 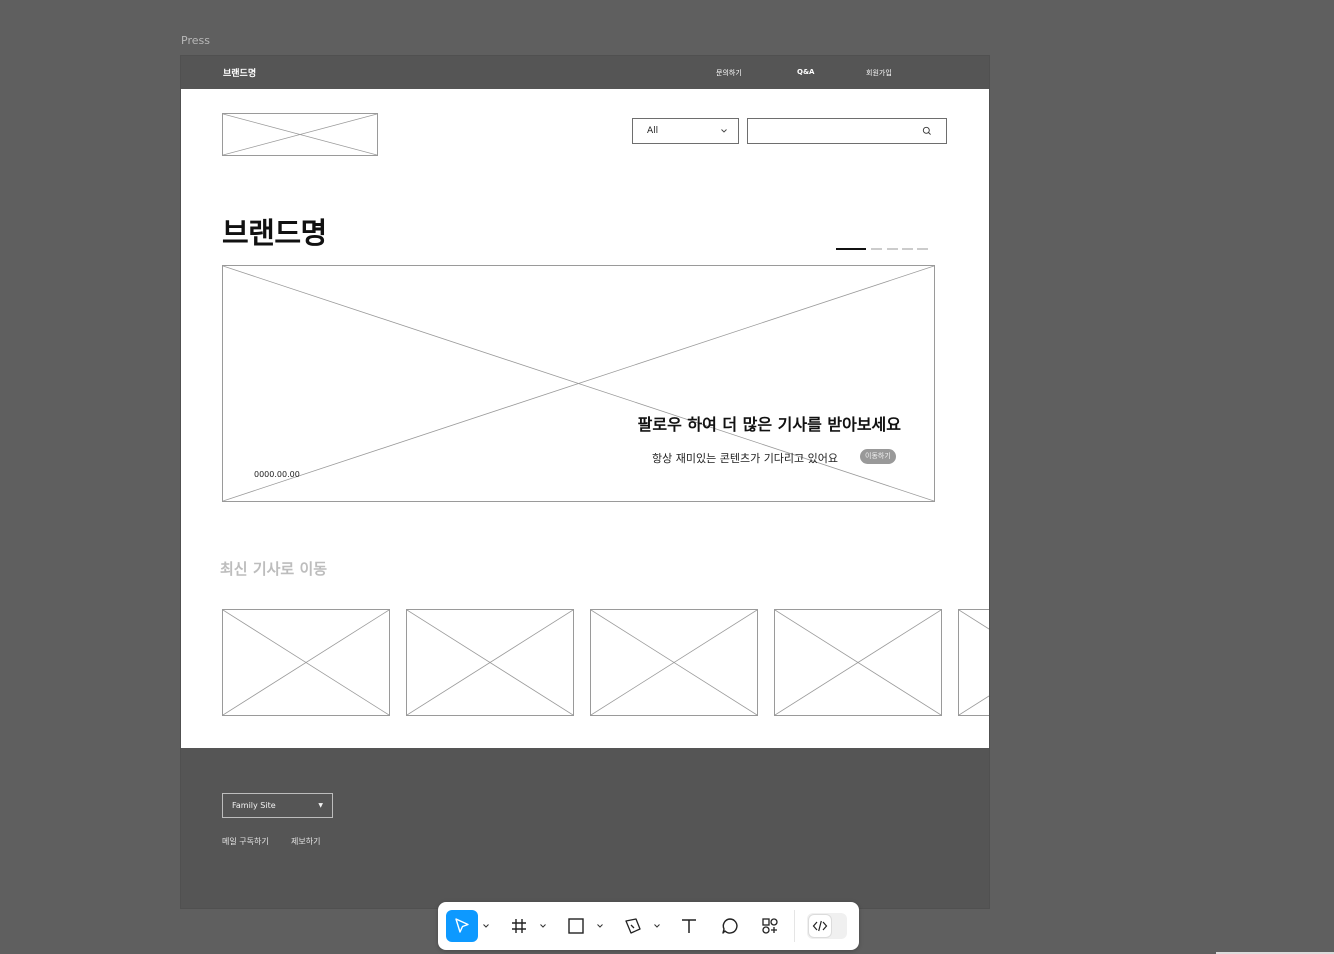 I want to click on search-icon, so click(x=927, y=131).